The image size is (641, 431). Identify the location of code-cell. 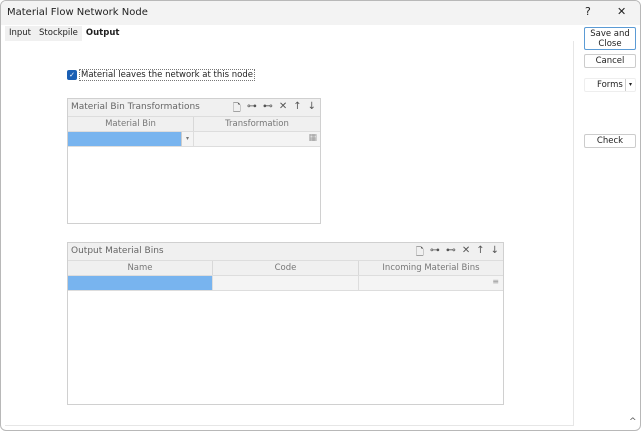
(286, 283).